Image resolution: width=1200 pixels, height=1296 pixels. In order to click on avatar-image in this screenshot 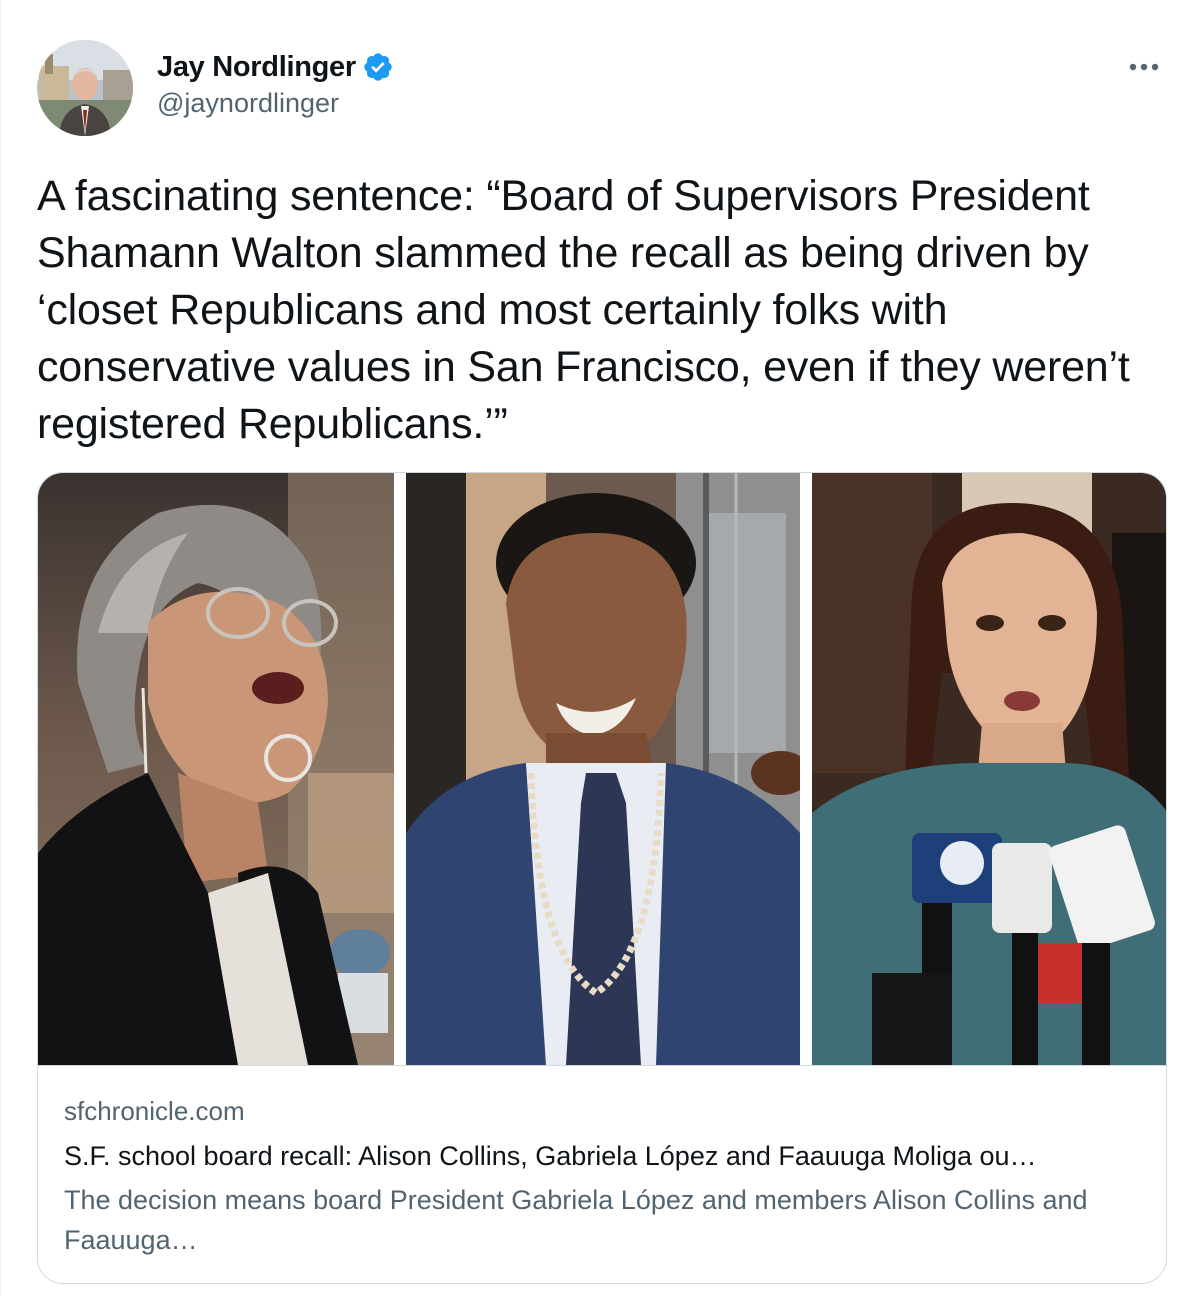, I will do `click(85, 88)`.